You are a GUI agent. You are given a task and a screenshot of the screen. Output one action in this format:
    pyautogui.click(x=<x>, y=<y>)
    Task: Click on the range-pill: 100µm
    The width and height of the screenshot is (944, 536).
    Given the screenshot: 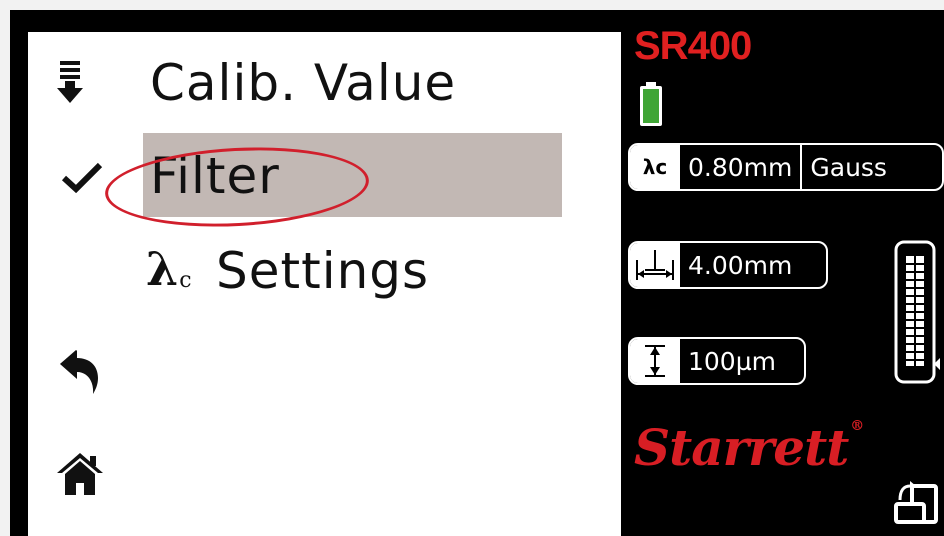 What is the action you would take?
    pyautogui.click(x=717, y=361)
    